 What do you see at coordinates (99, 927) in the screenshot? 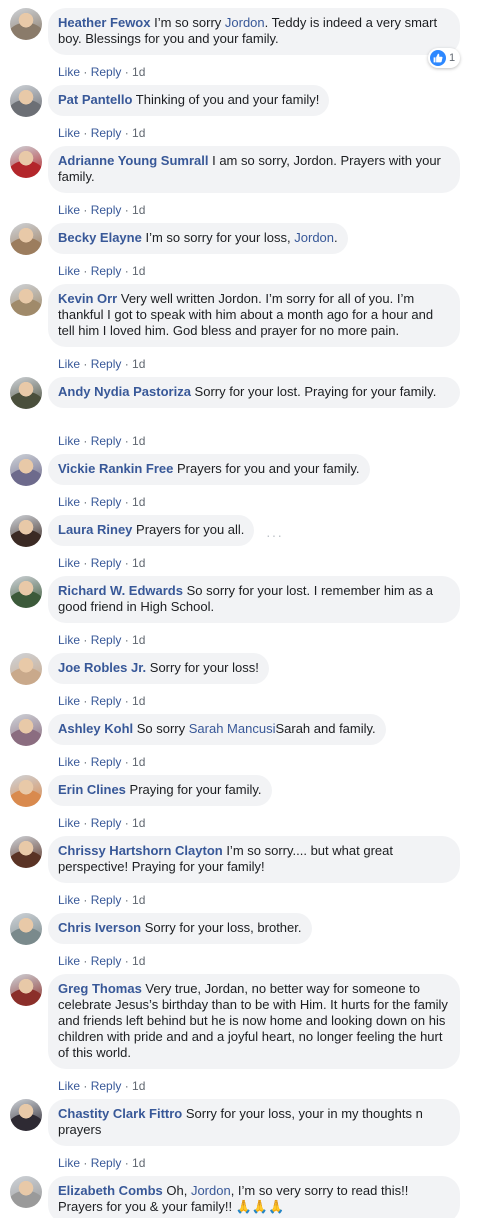
I see `comment-author-link: Chris Iverson` at bounding box center [99, 927].